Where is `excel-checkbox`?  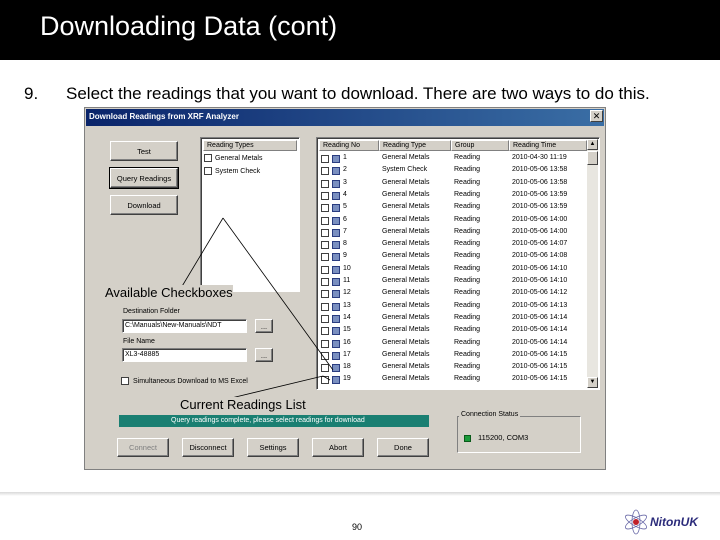 excel-checkbox is located at coordinates (125, 381).